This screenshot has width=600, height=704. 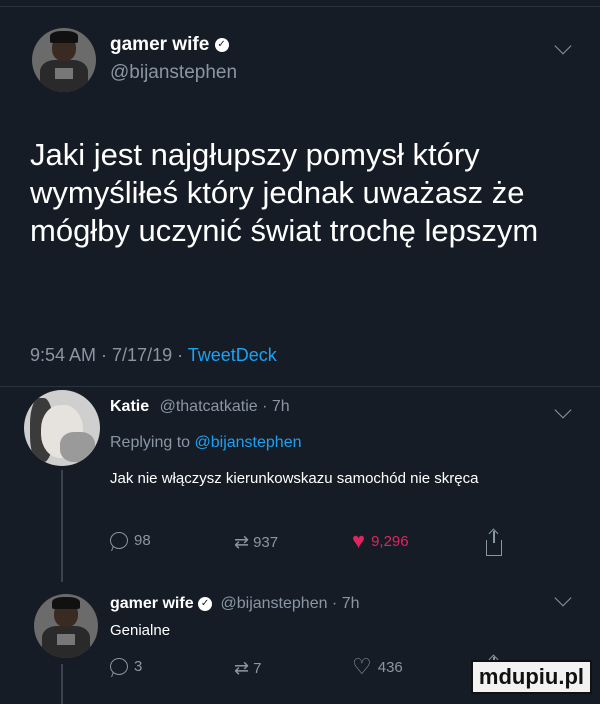 What do you see at coordinates (129, 406) in the screenshot?
I see `display-name: Katie` at bounding box center [129, 406].